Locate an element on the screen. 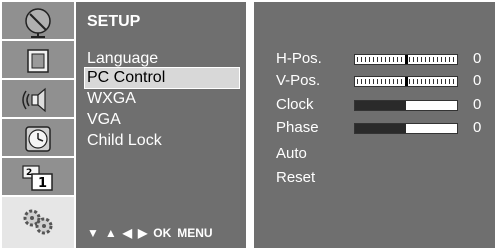  adjust-row-phase: Phase 0 is located at coordinates (383, 128).